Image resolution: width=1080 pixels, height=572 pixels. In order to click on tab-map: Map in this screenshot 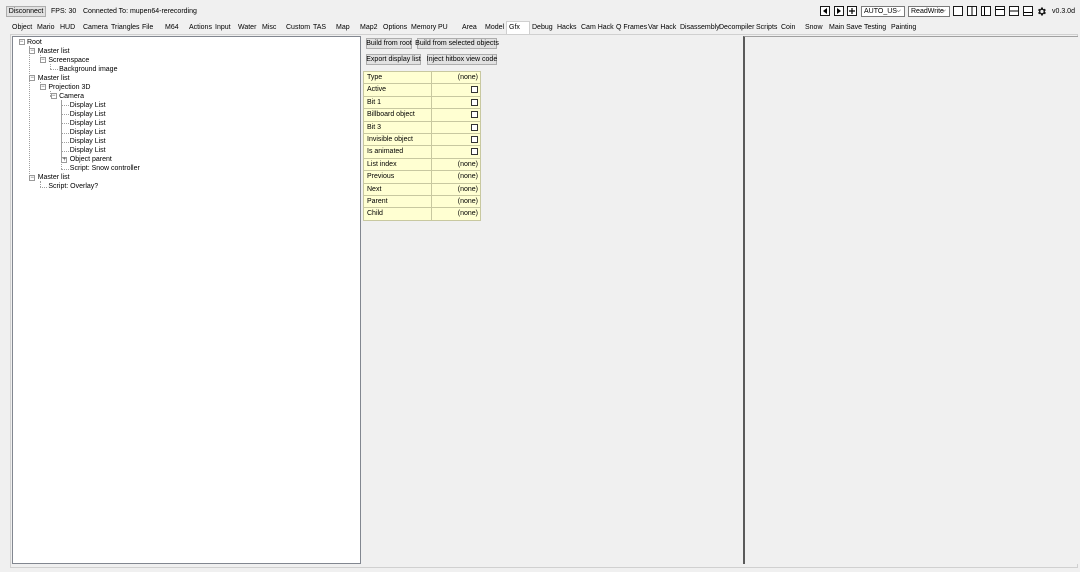, I will do `click(342, 28)`.